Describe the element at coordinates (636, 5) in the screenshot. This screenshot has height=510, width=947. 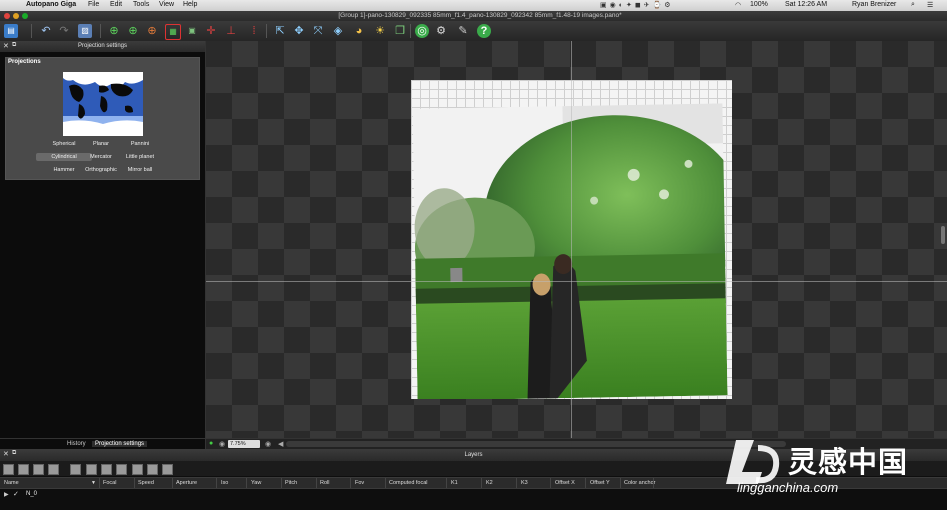
I see `status-icons: ▣◉◐✦◼✈⌚⚙` at that location.